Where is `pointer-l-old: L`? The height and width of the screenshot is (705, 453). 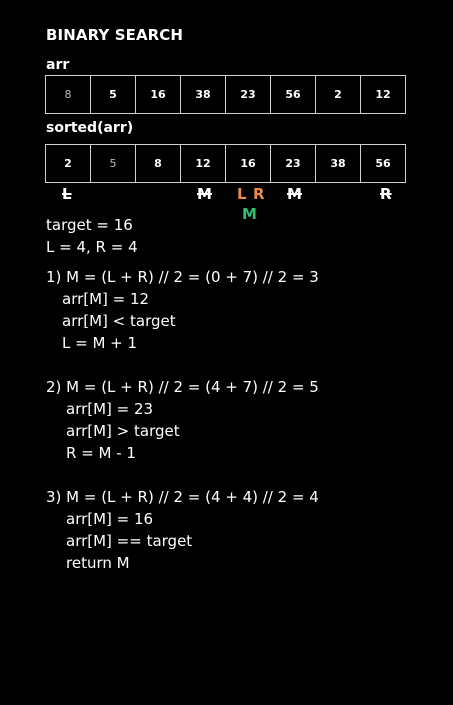
pointer-l-old: L is located at coordinates (67, 194).